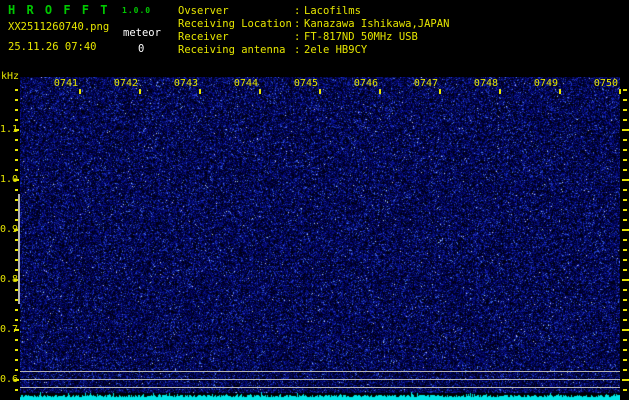 The width and height of the screenshot is (629, 400). I want to click on info-key: Receiving antenna, so click(232, 50).